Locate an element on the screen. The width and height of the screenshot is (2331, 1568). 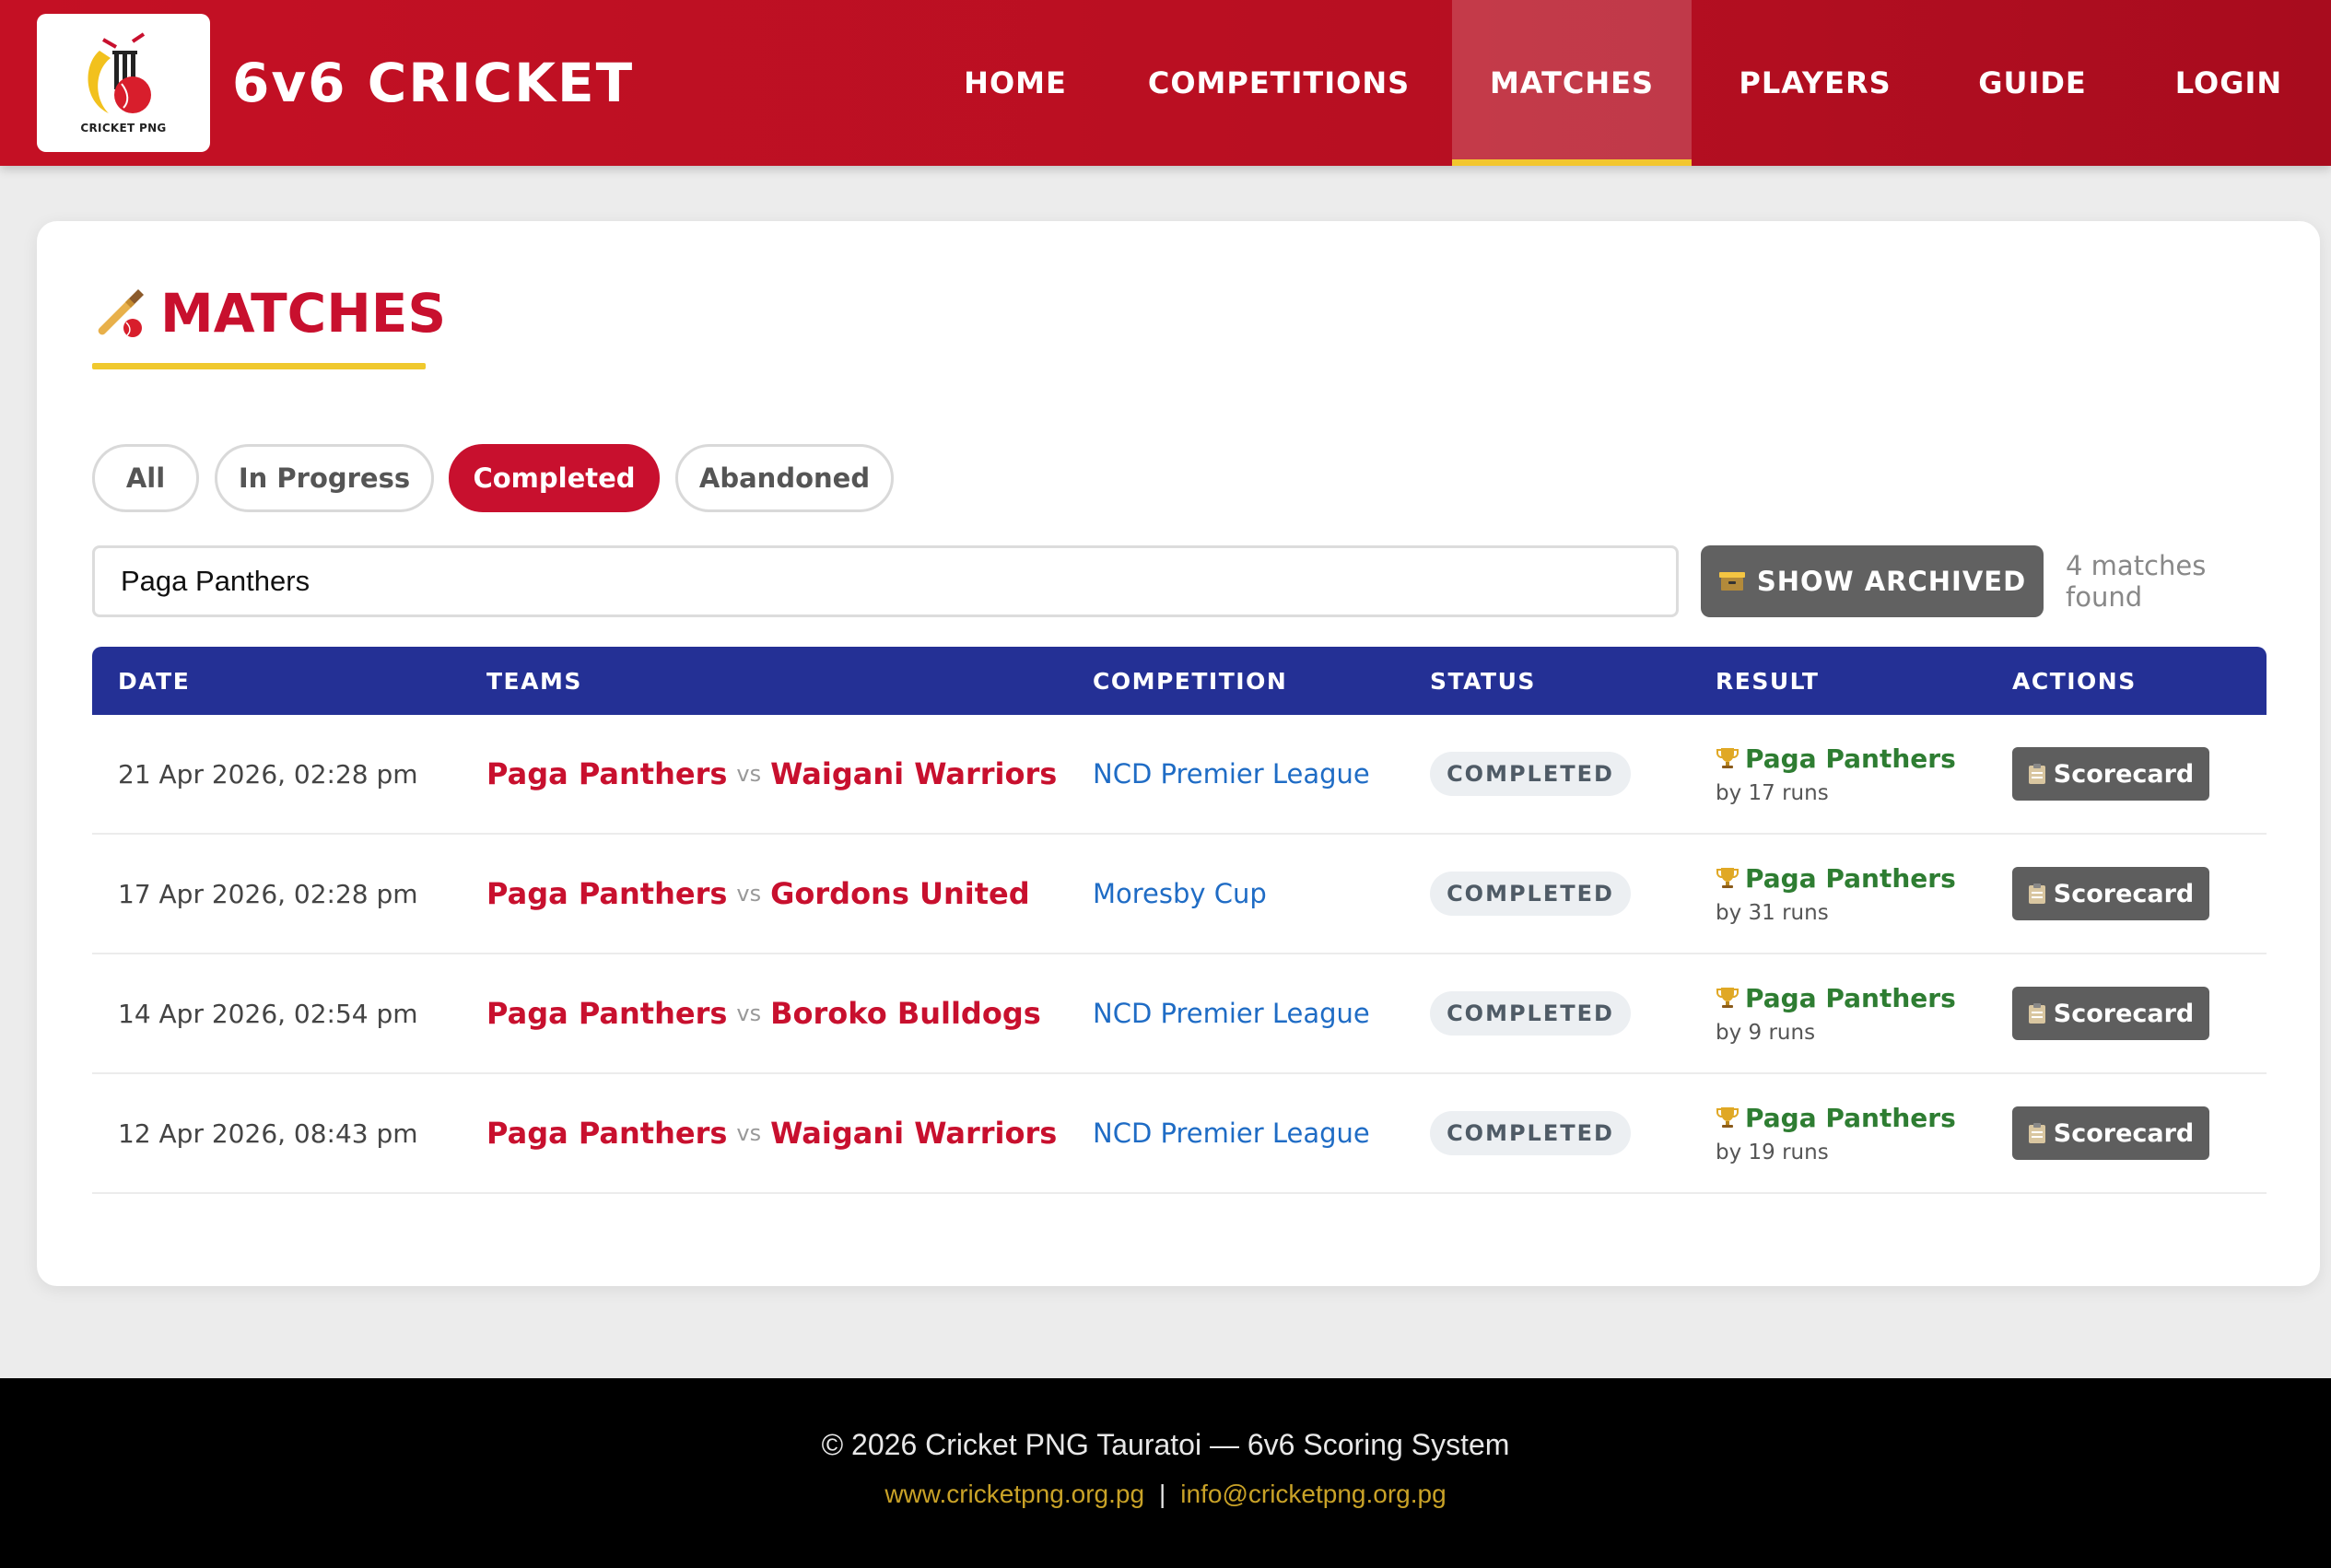
title-underline is located at coordinates (259, 366).